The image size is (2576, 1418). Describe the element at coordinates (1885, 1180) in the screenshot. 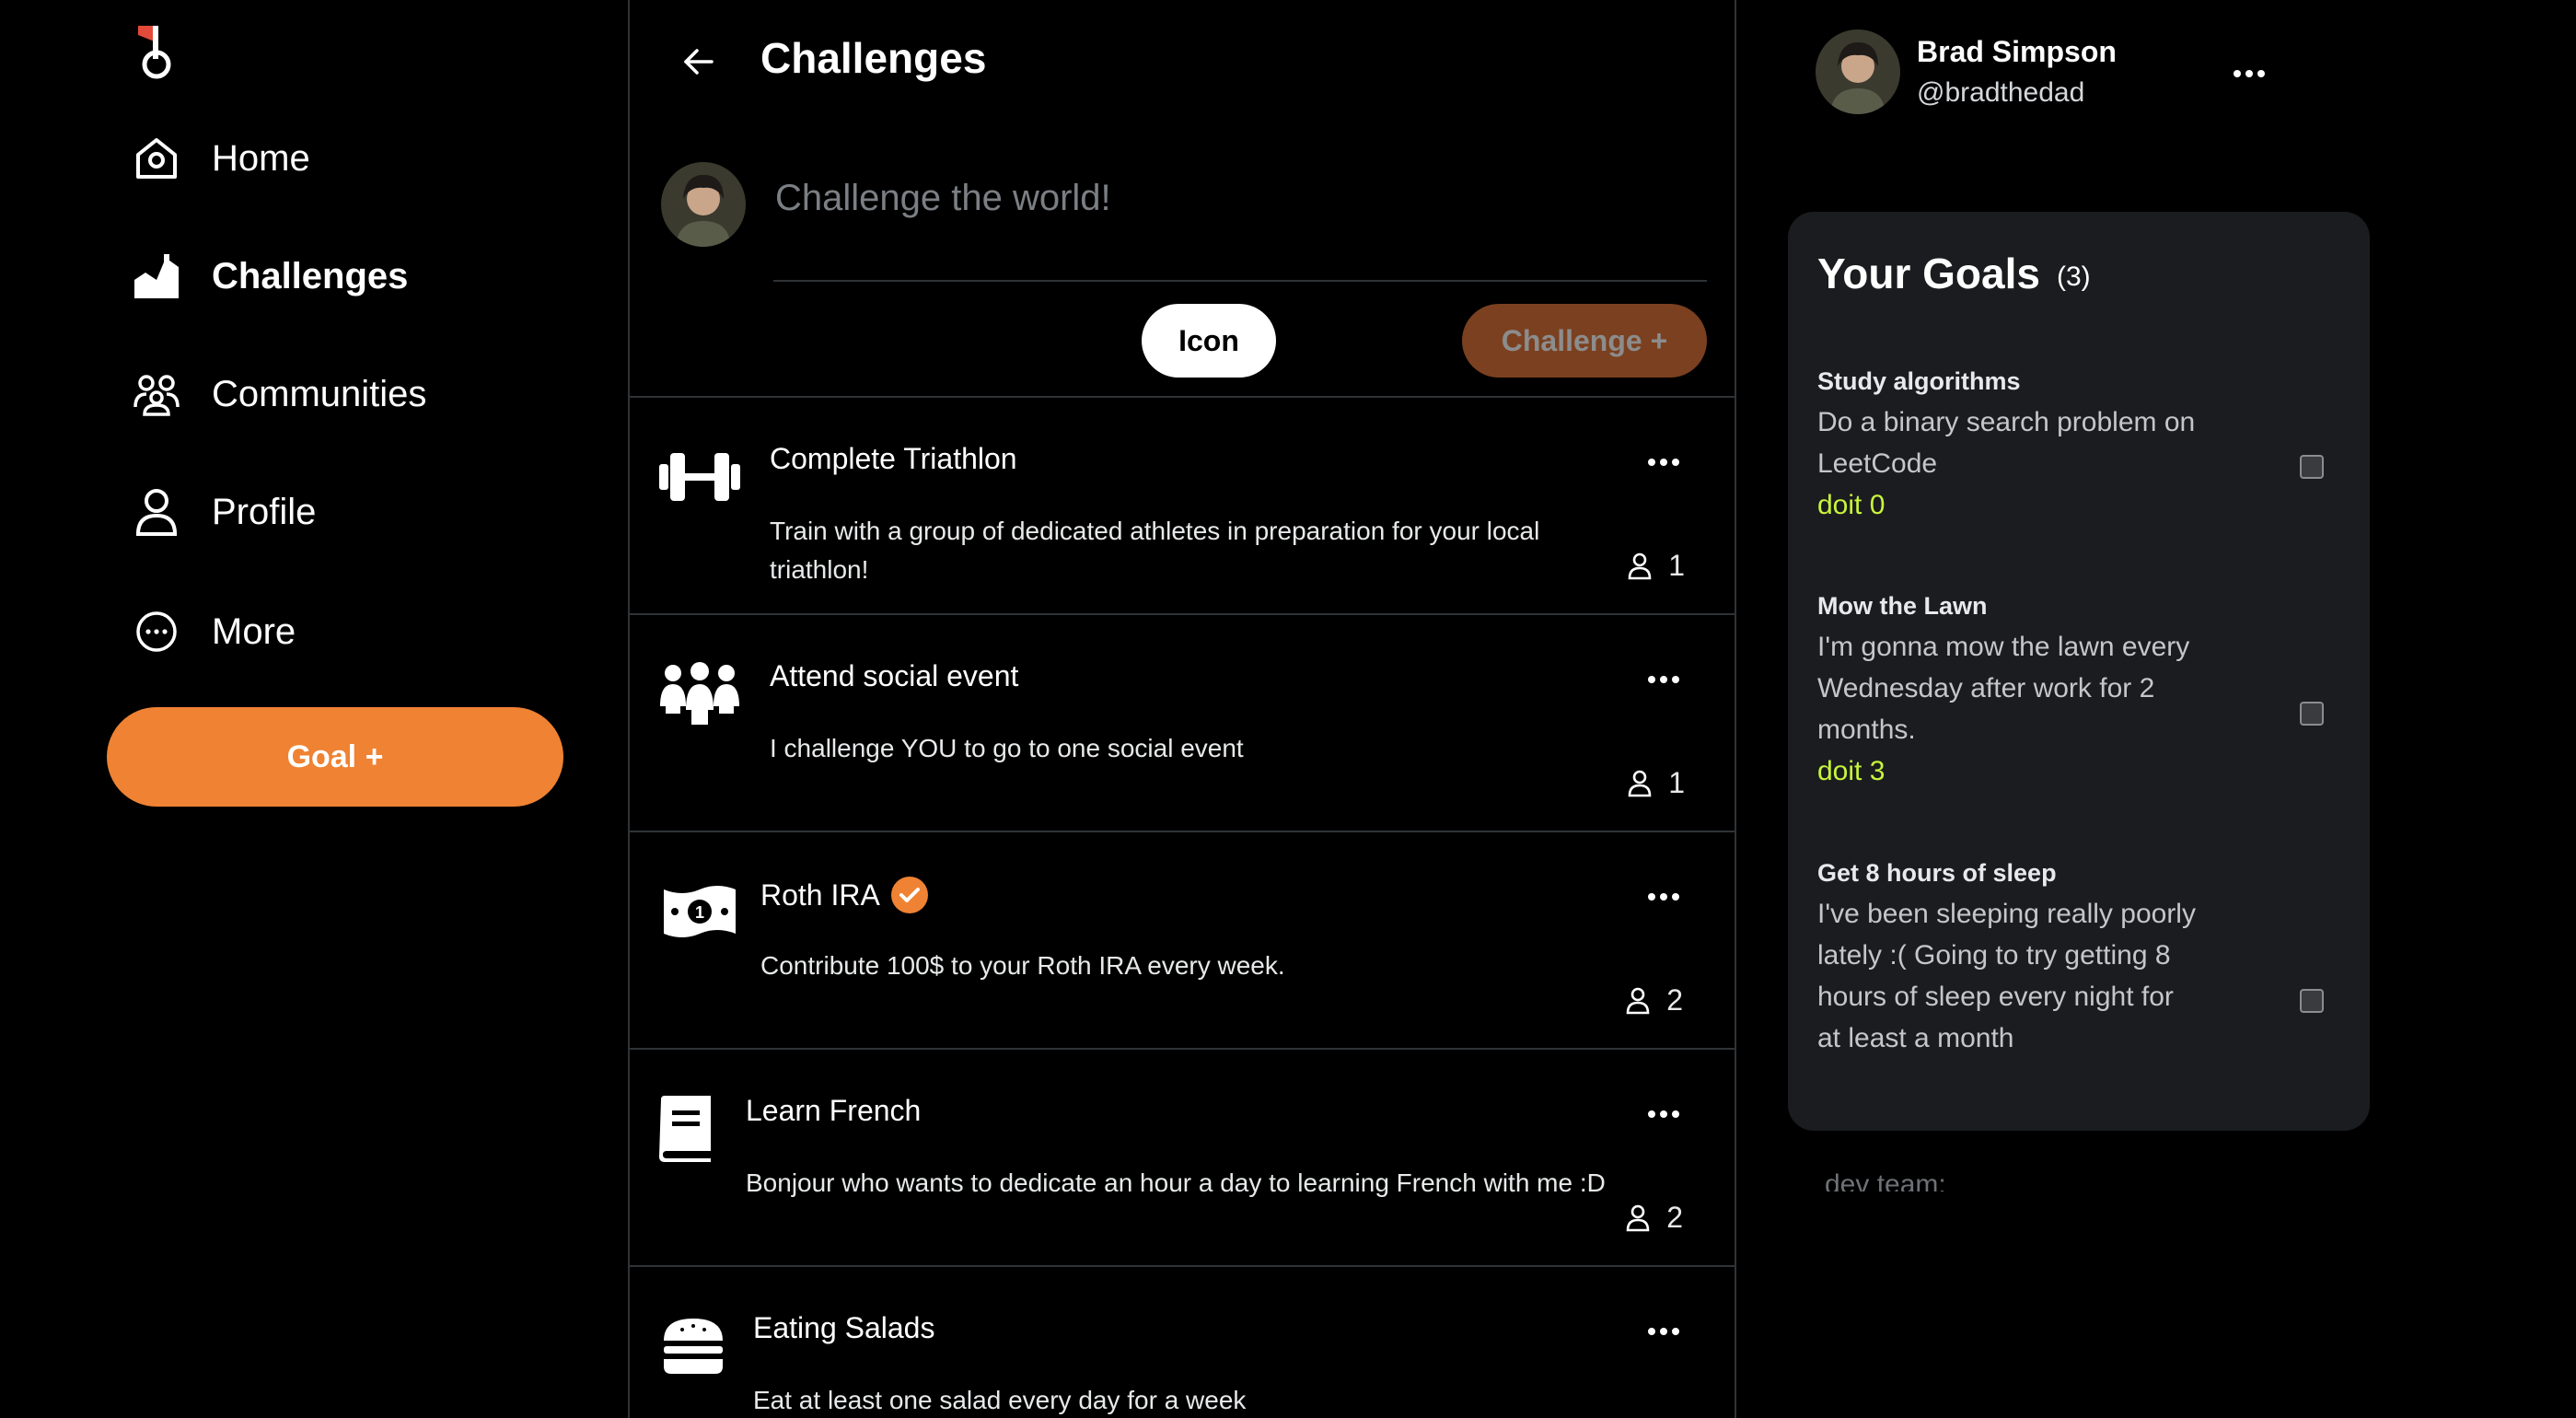

I see `dev-team-label: dev team:` at that location.